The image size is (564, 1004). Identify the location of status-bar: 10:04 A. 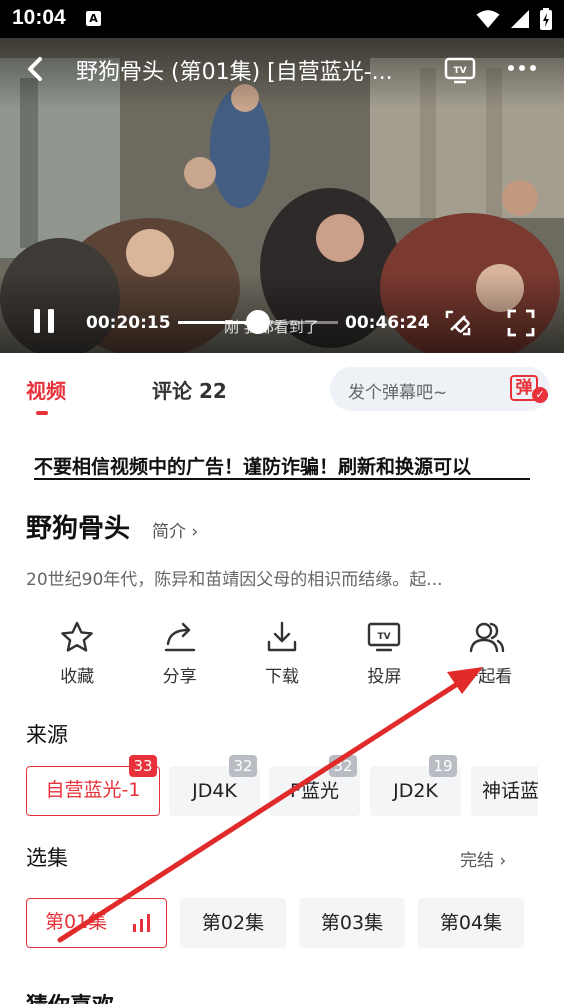
(282, 19).